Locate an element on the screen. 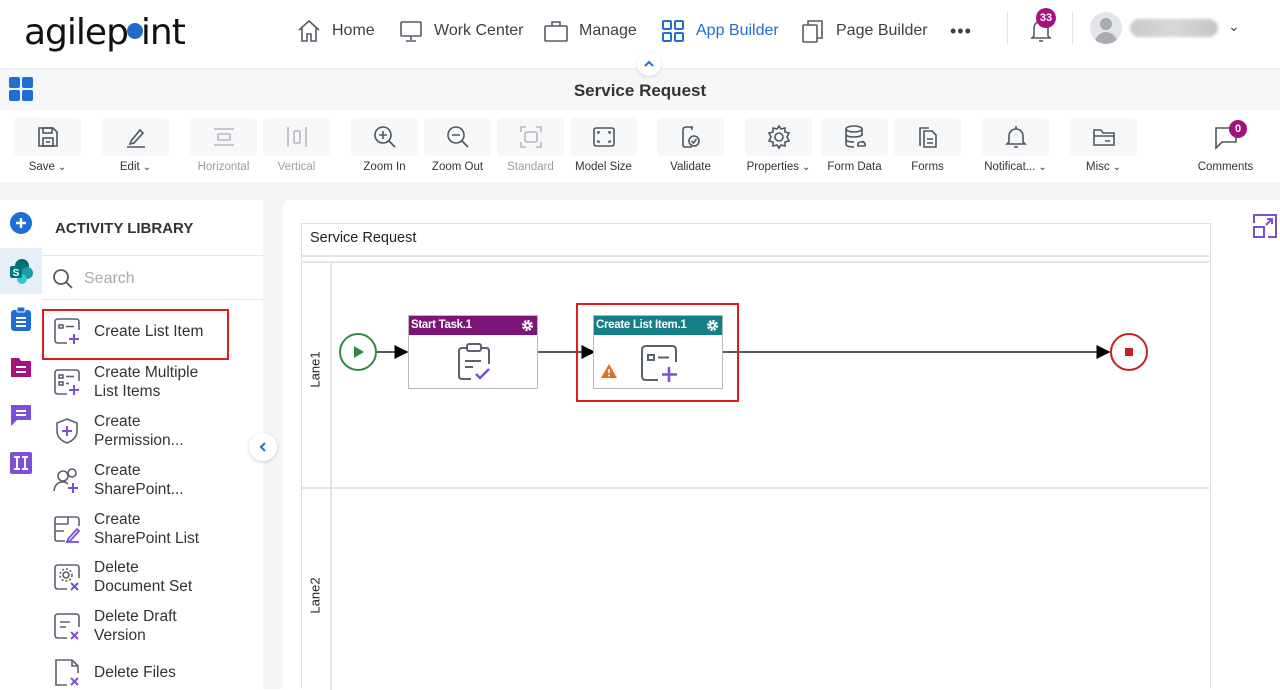  avatar-body is located at coordinates (1106, 38).